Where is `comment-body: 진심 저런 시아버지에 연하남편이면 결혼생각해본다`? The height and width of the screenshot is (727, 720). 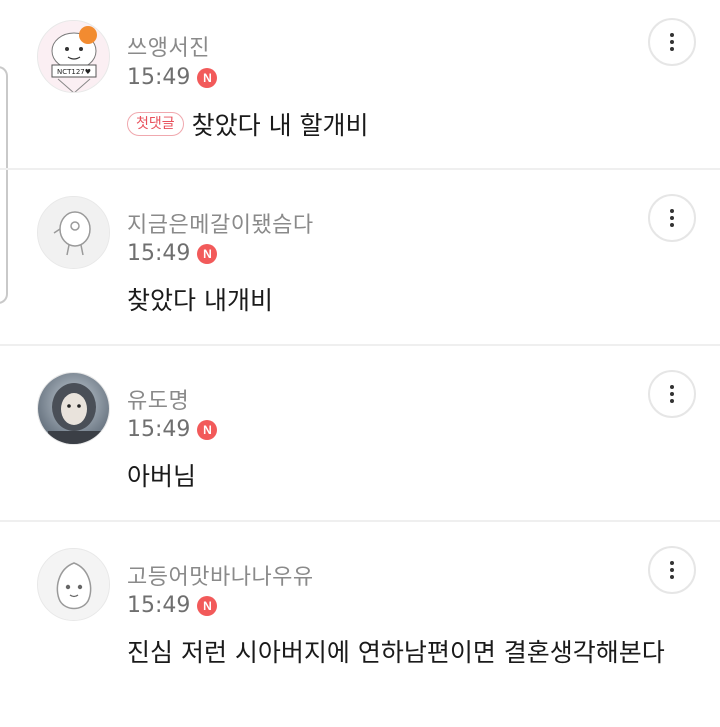
comment-body: 진심 저런 시아버지에 연하남편이면 결혼생각해본다 is located at coordinates (407, 652).